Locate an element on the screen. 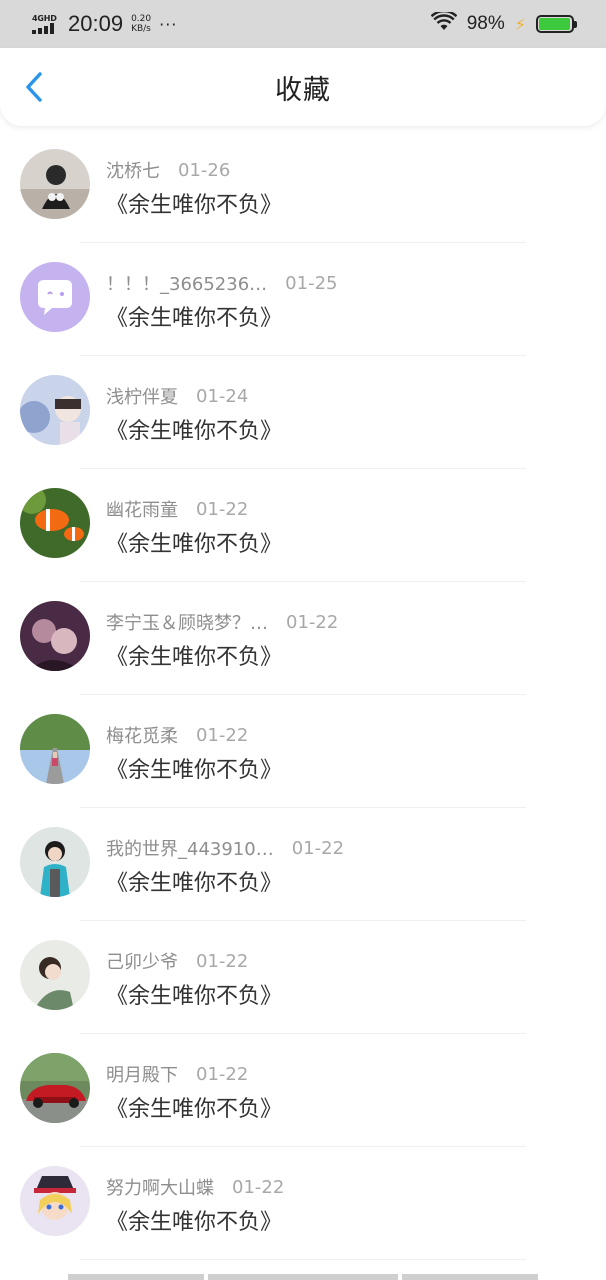  user-name: 努力啊大山蝶 is located at coordinates (160, 1187).